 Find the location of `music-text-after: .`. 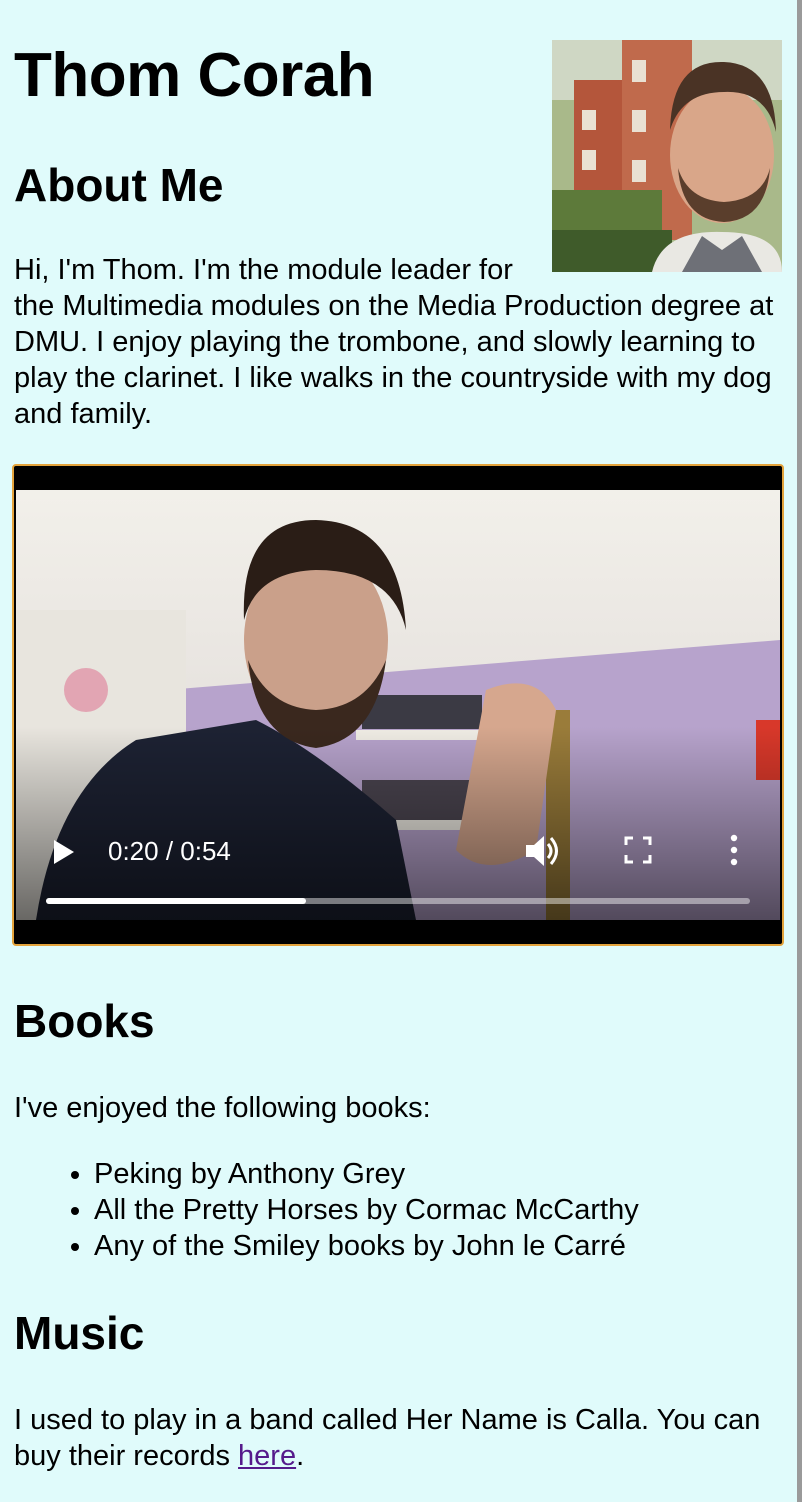

music-text-after: . is located at coordinates (300, 1456).